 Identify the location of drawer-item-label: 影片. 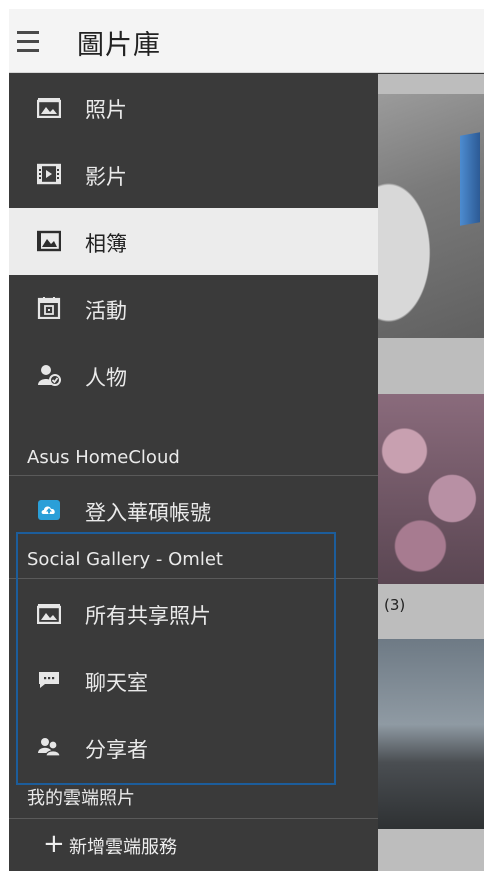
(106, 177).